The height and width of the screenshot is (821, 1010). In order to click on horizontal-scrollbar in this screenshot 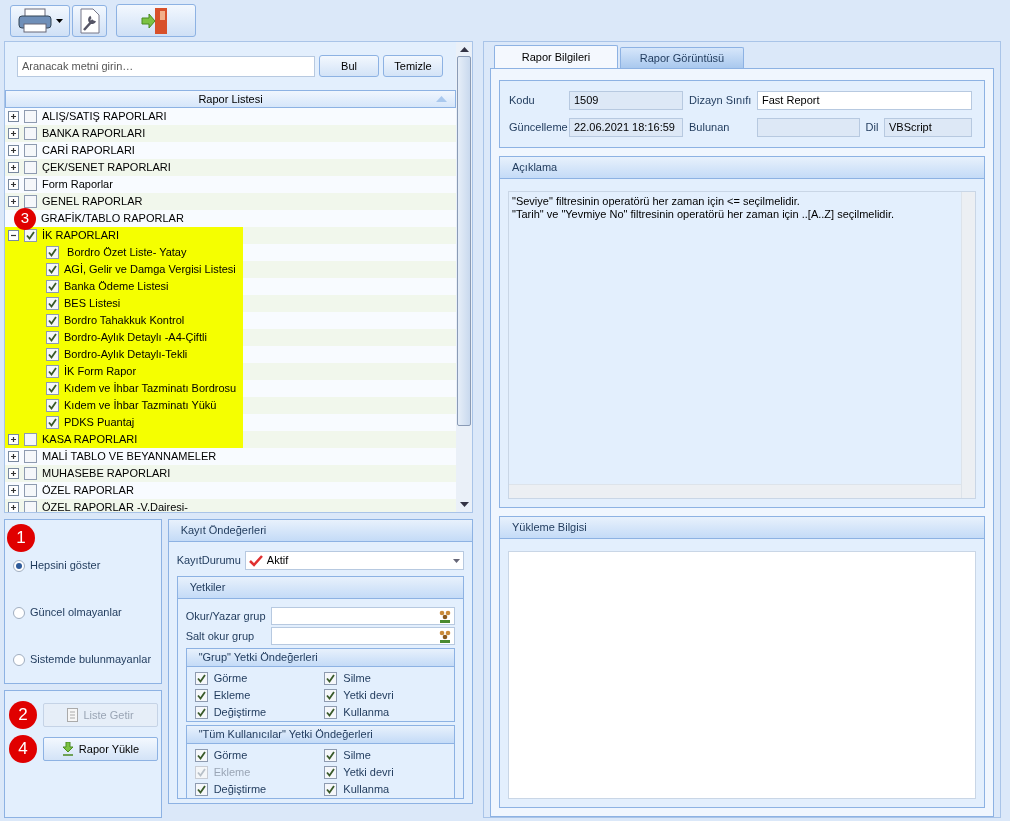, I will do `click(735, 491)`.